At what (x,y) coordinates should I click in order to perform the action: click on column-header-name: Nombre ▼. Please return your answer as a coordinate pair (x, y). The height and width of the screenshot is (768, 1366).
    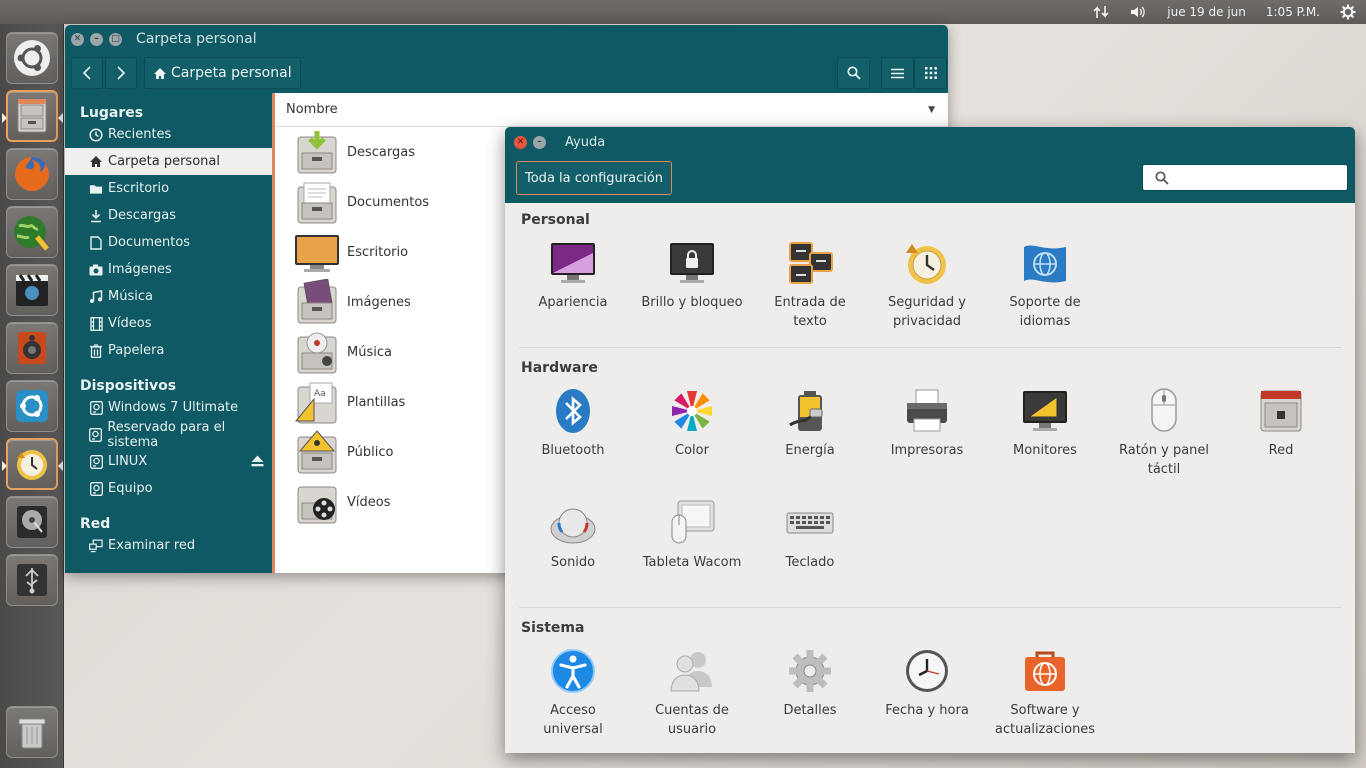
    Looking at the image, I should click on (611, 110).